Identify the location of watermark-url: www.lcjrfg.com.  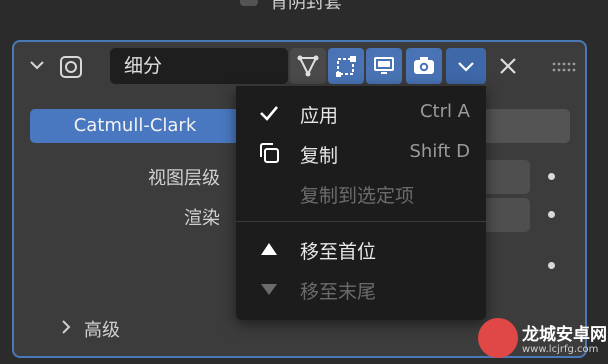
(560, 349).